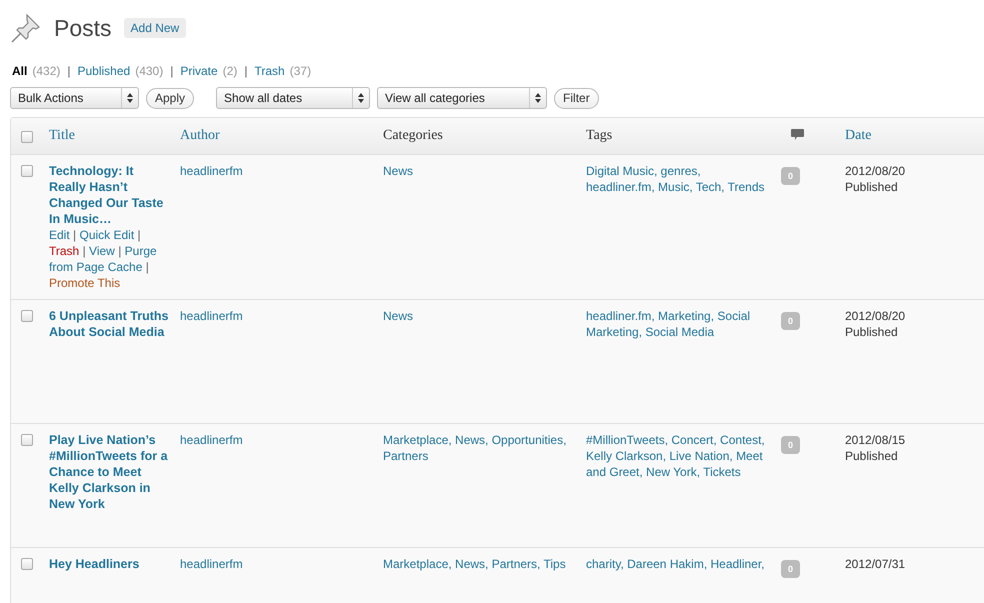 The height and width of the screenshot is (603, 984). What do you see at coordinates (576, 98) in the screenshot?
I see `filter-button: Filter` at bounding box center [576, 98].